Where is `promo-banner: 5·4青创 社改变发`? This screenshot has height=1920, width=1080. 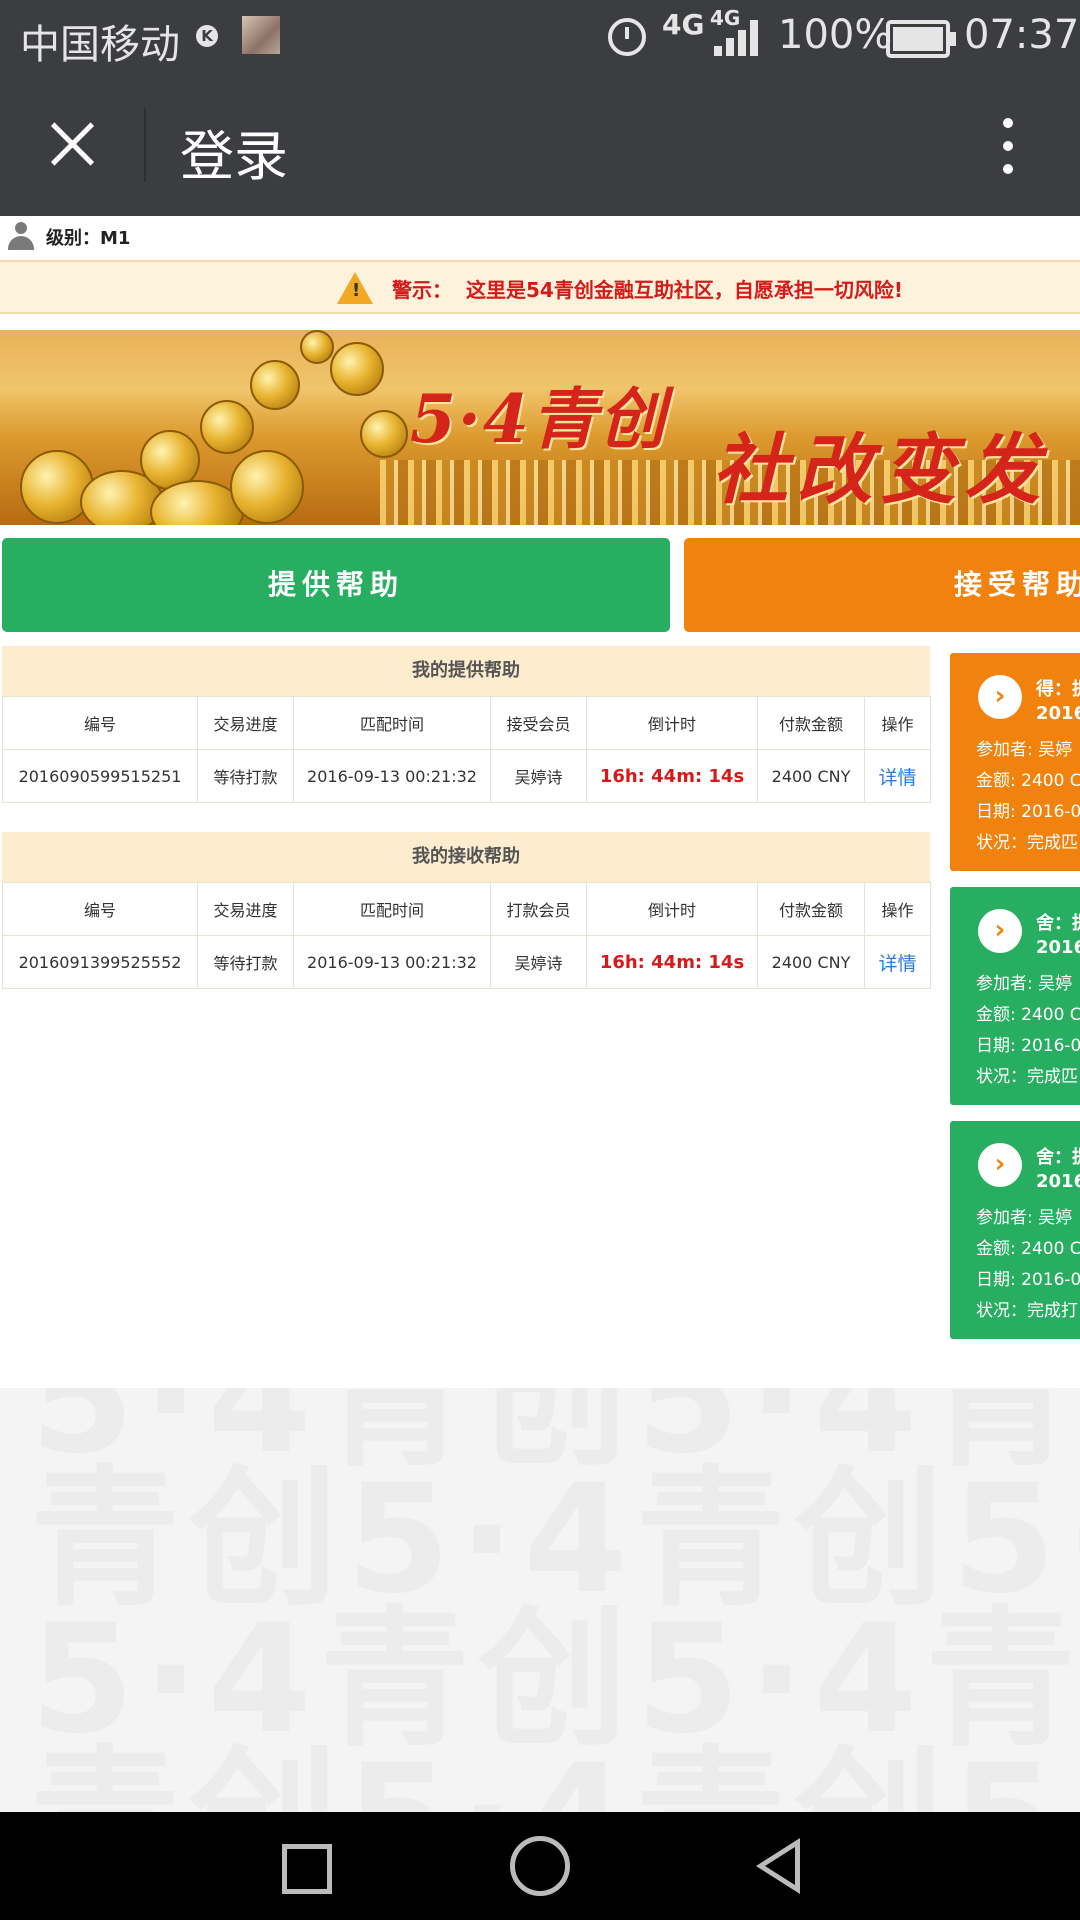 promo-banner: 5·4青创 社改变发 is located at coordinates (540, 427).